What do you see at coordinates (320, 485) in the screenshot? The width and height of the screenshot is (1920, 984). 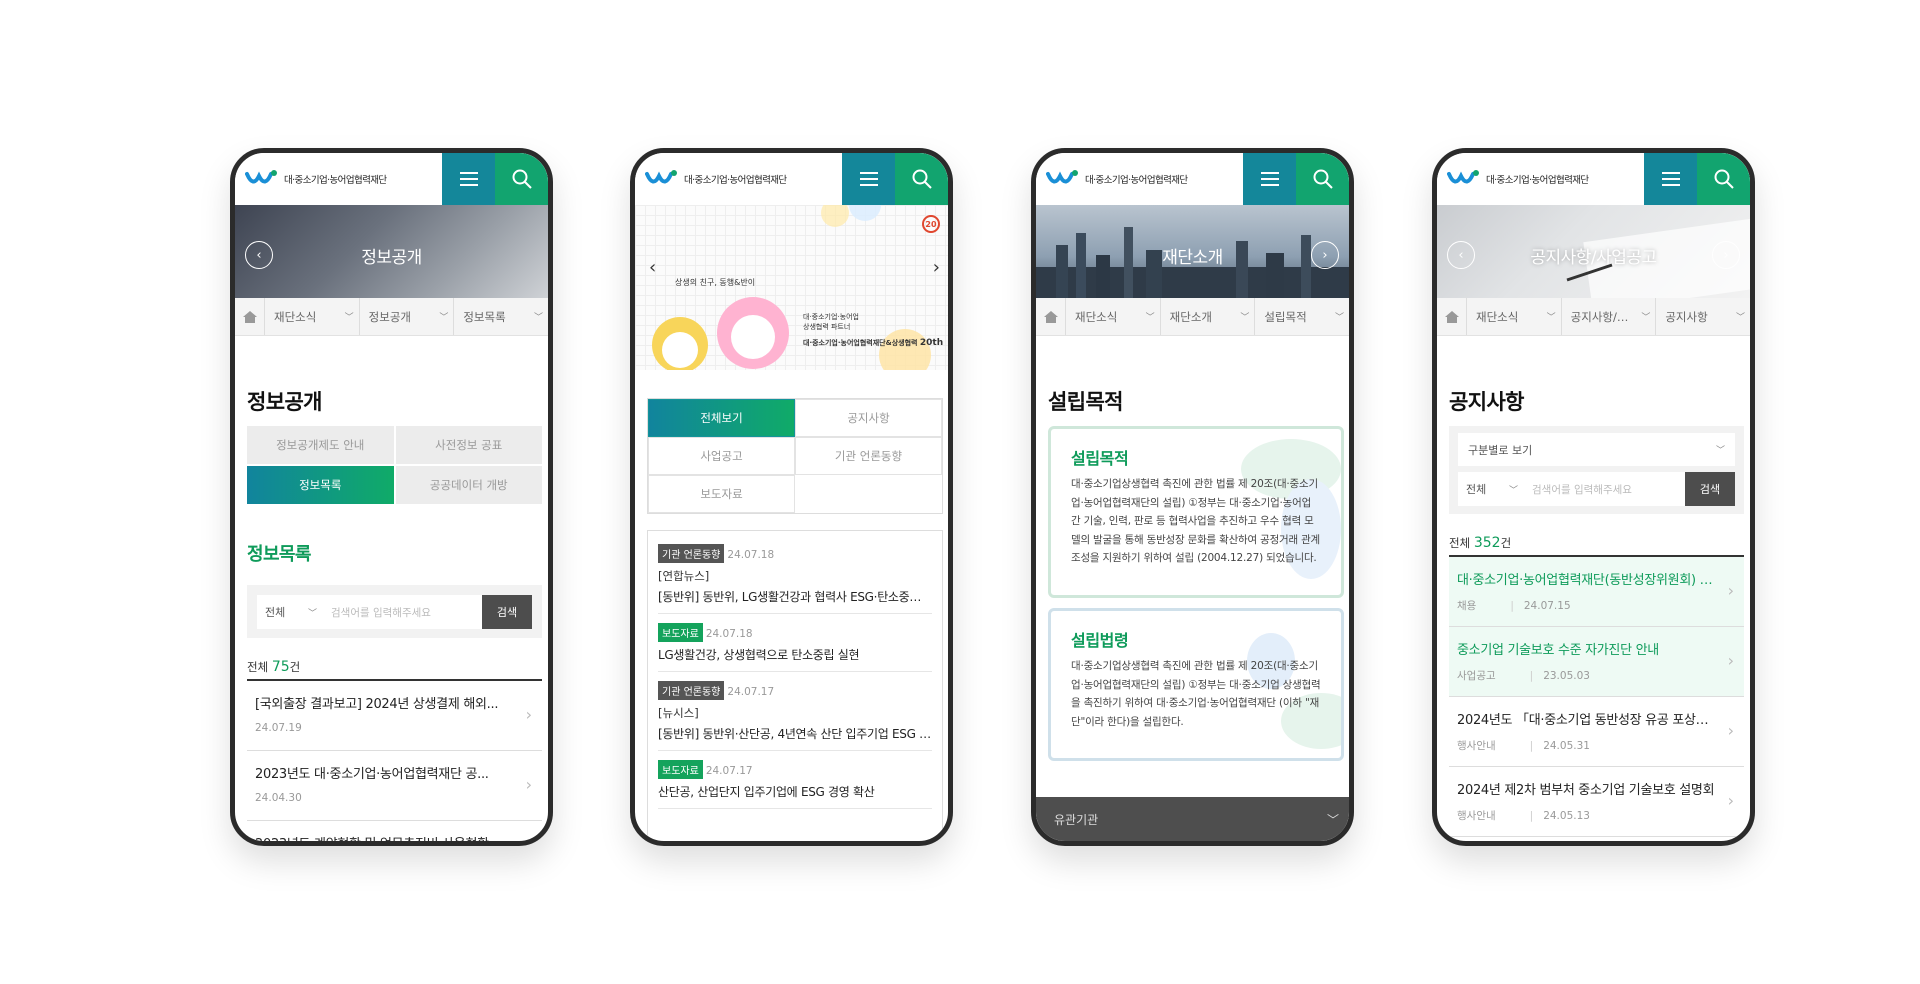 I see `tab-info-list: 정보목록` at bounding box center [320, 485].